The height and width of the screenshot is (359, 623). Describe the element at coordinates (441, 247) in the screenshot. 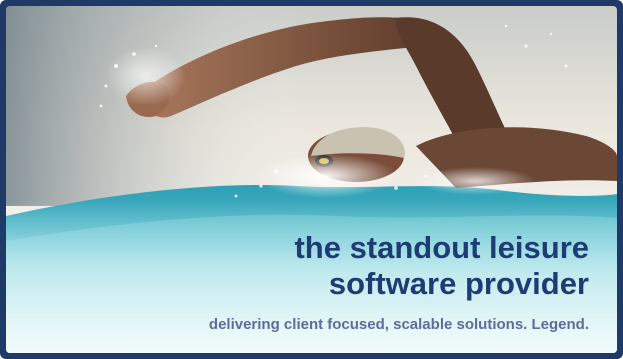

I see `headline-line-1: the standout leisure` at that location.